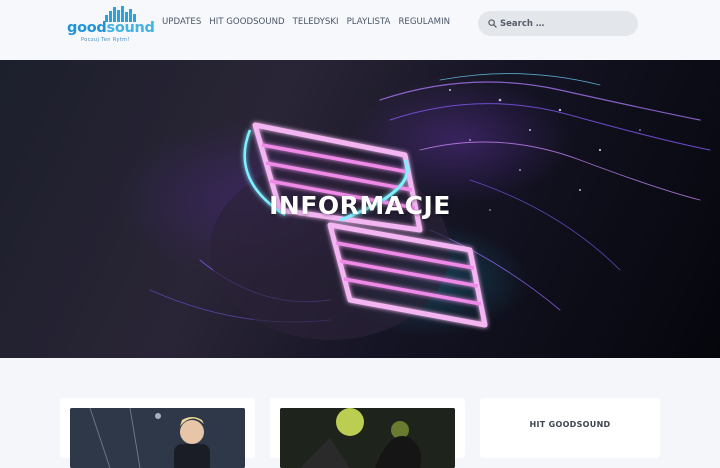  I want to click on site-logo: goodsound Poczuj Ten Rytm!, so click(111, 24).